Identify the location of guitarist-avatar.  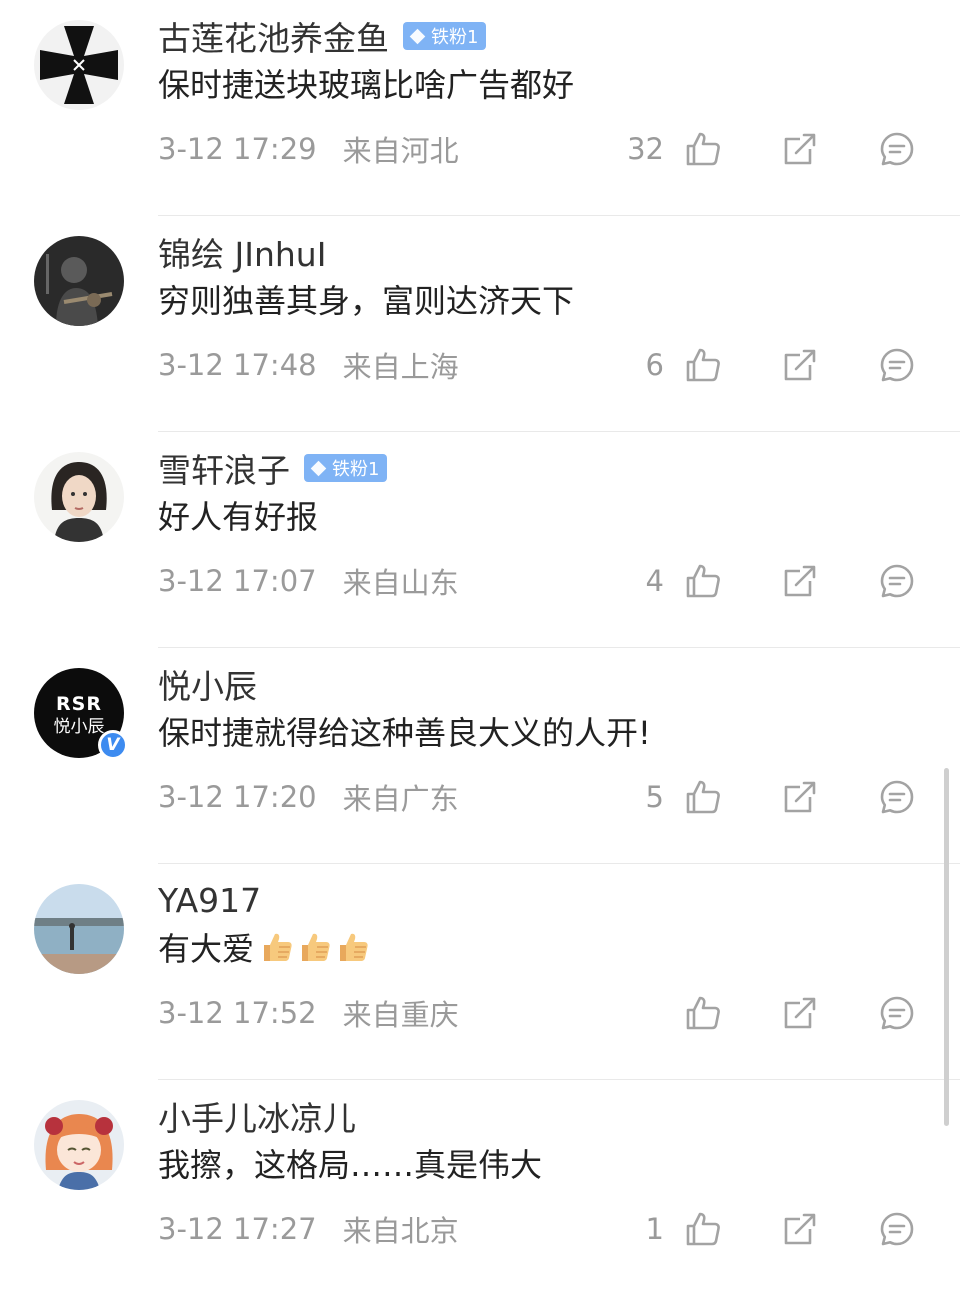
(79, 281).